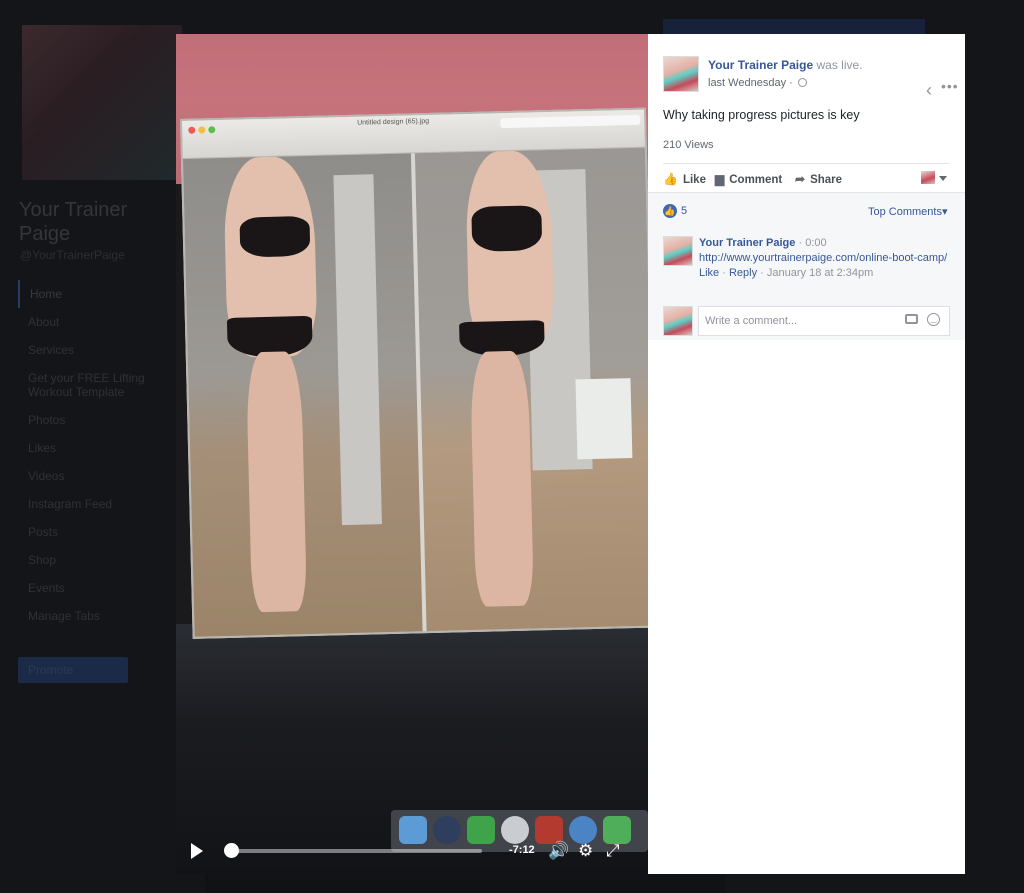 Image resolution: width=1024 pixels, height=893 pixels. What do you see at coordinates (761, 115) in the screenshot?
I see `post-text: Why taking progress pictures is key` at bounding box center [761, 115].